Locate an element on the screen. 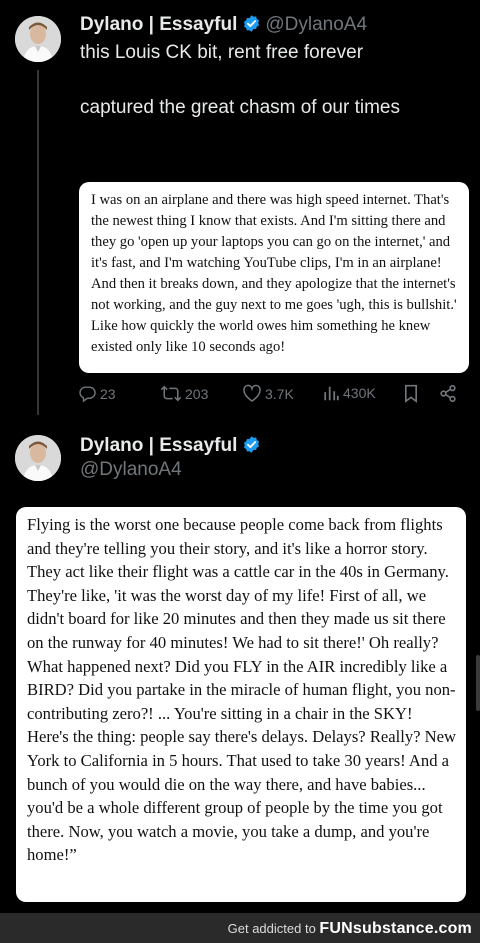 The image size is (480, 943). heart-icon is located at coordinates (252, 393).